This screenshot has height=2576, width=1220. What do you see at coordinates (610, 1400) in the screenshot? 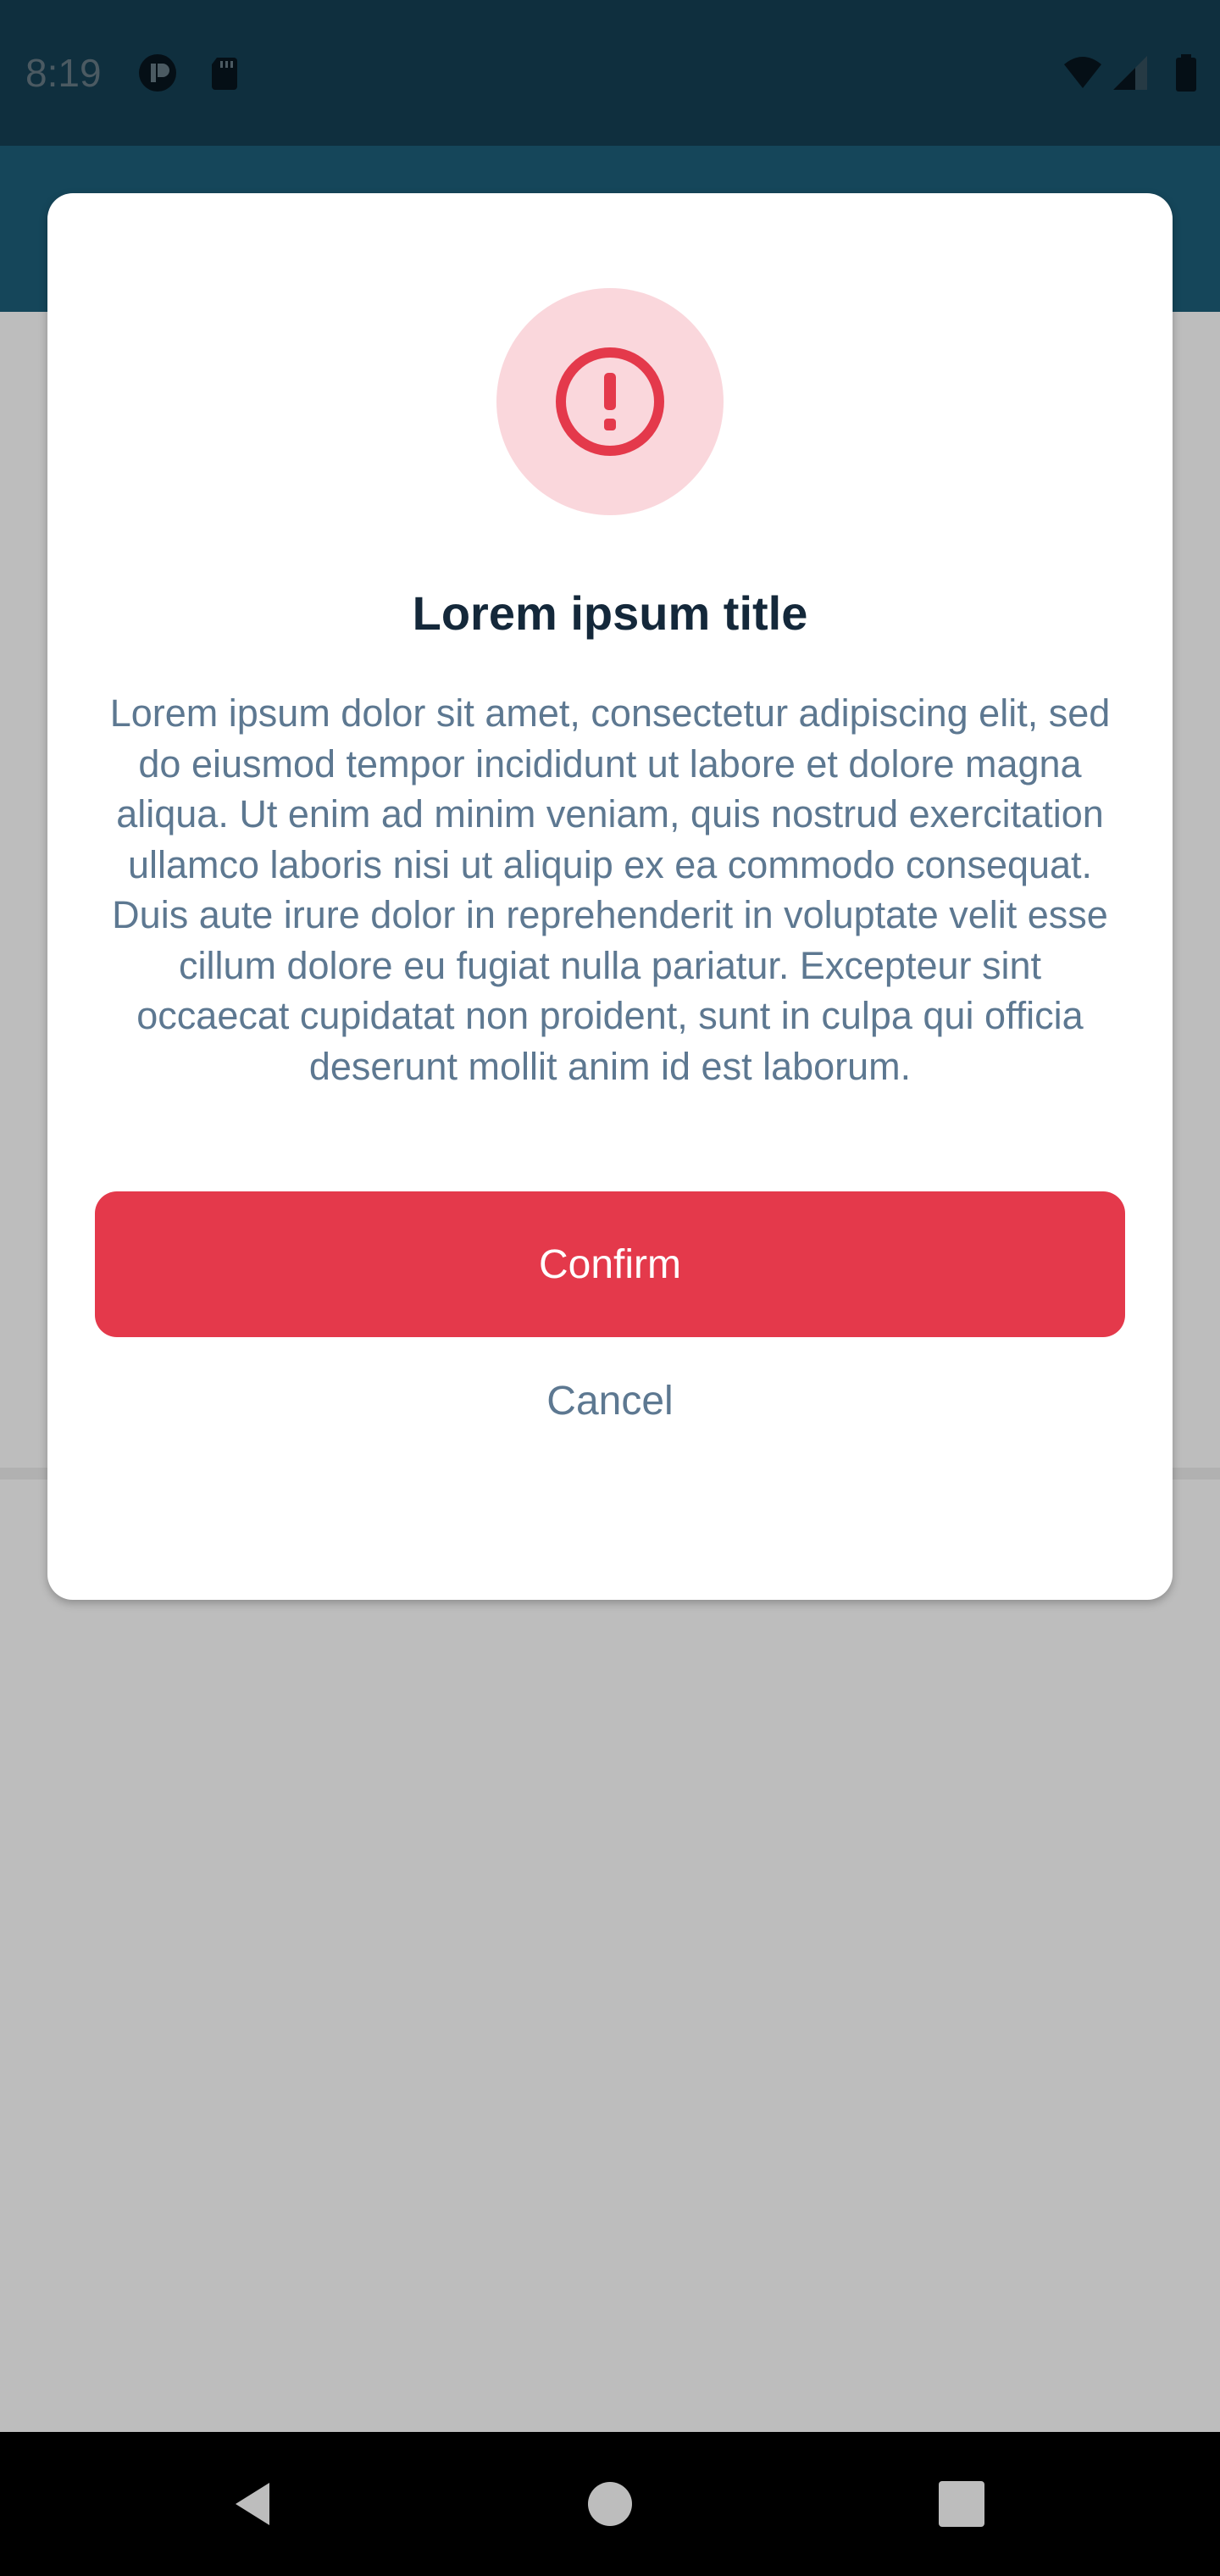
I see `cancel-button: Cancel` at bounding box center [610, 1400].